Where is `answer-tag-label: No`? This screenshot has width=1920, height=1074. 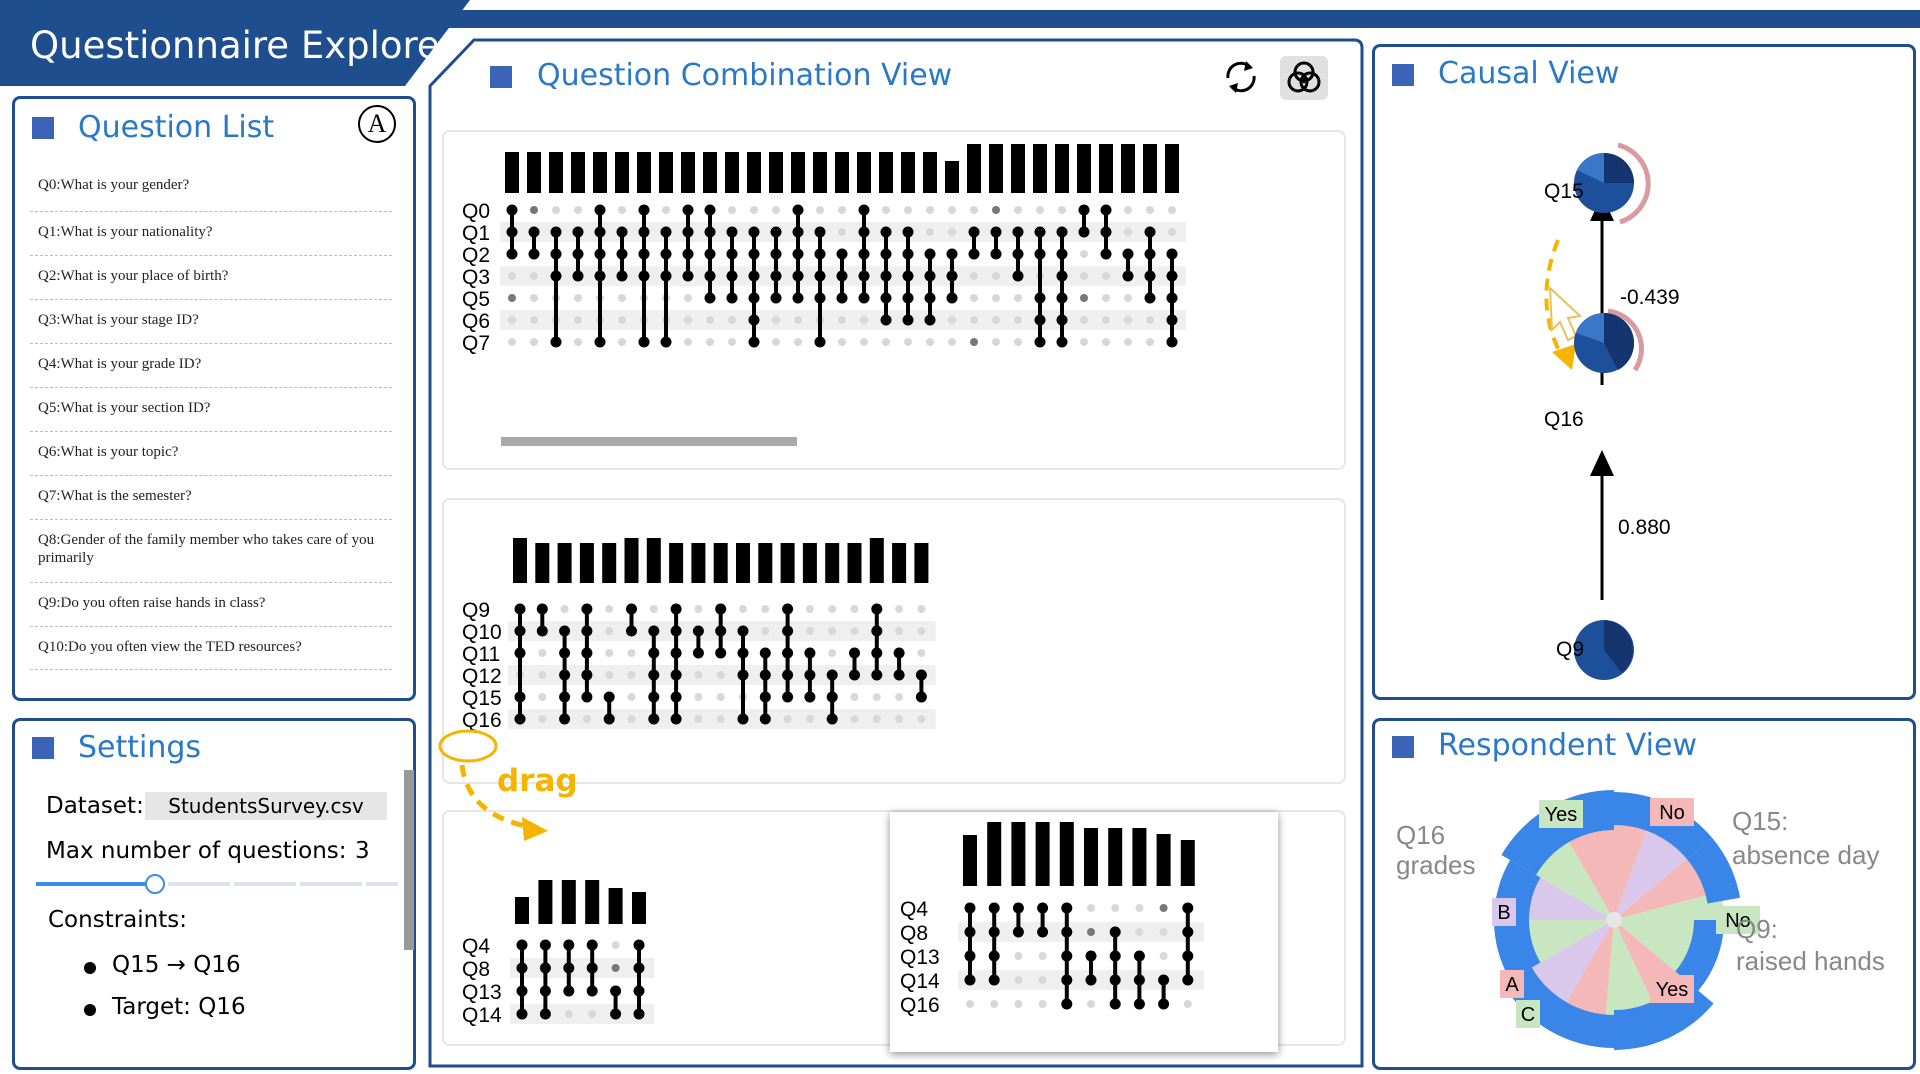 answer-tag-label: No is located at coordinates (1672, 813).